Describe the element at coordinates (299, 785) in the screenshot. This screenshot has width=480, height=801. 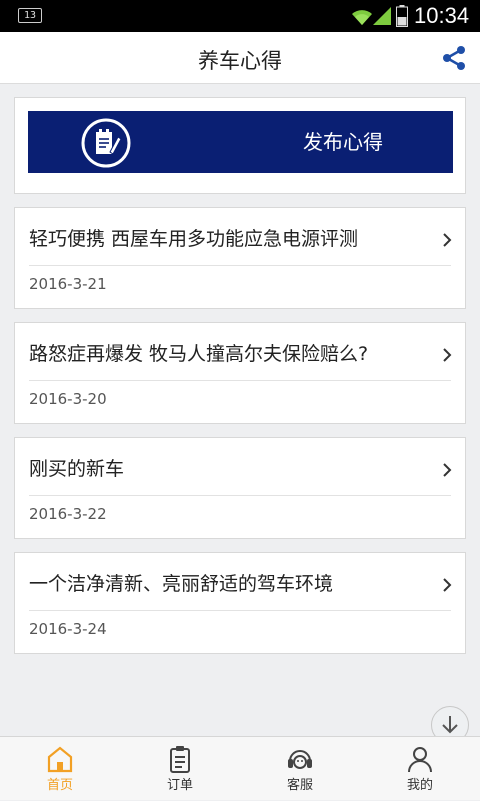
I see `nav-label: 客服` at that location.